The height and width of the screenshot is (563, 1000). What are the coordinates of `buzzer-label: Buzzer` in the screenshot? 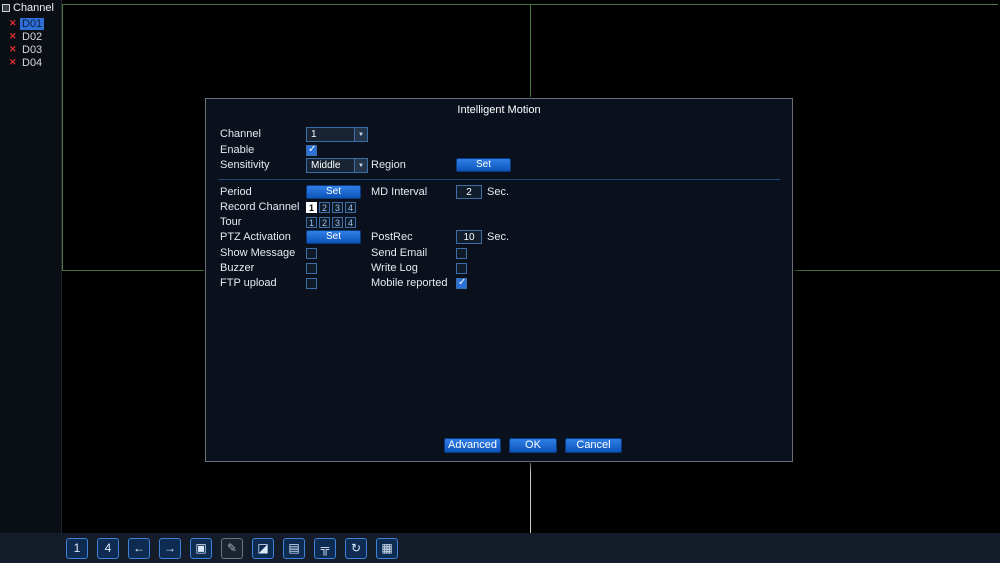 It's located at (237, 268).